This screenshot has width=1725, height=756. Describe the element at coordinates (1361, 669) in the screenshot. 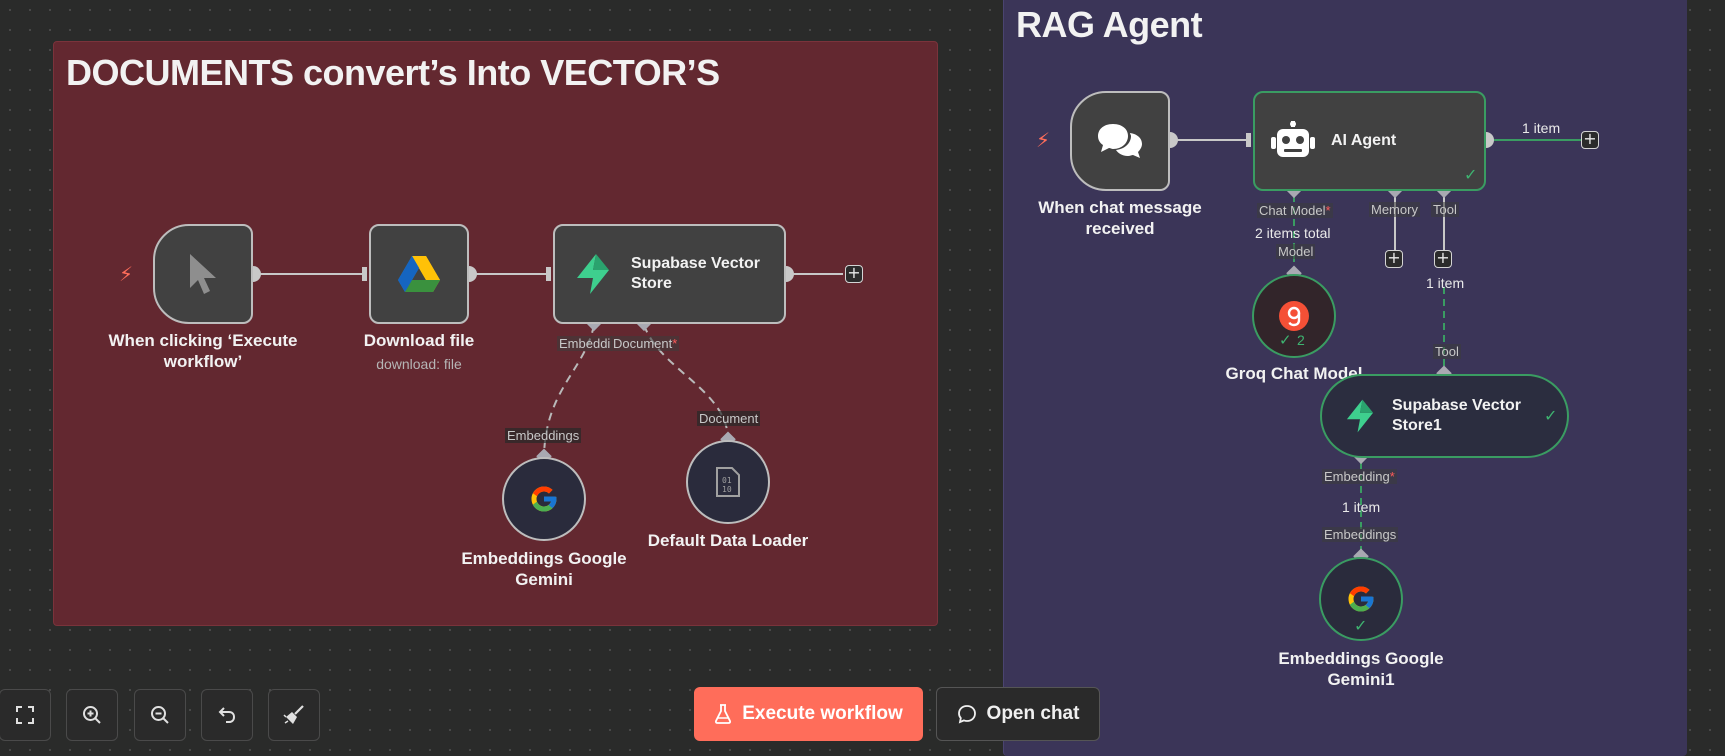

I see `node-label-embeddings-gemini1: Embeddings Google Gemini1` at that location.